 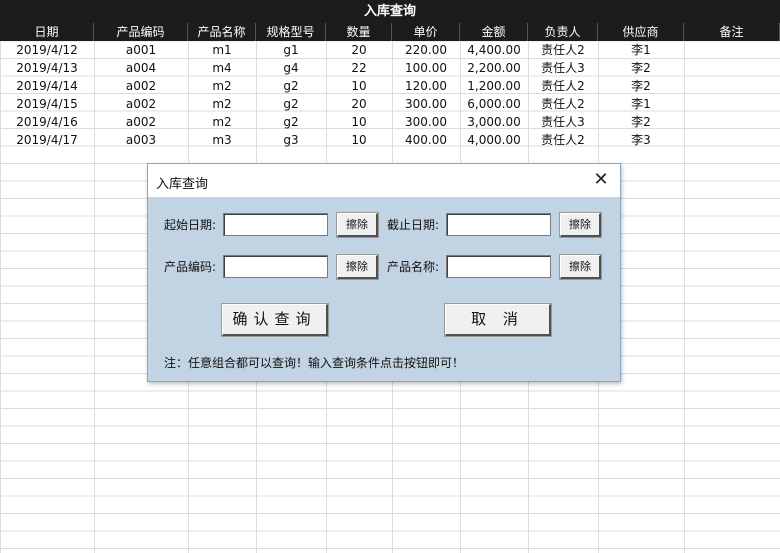 I want to click on product-code-label: 产品编码:, so click(x=190, y=267).